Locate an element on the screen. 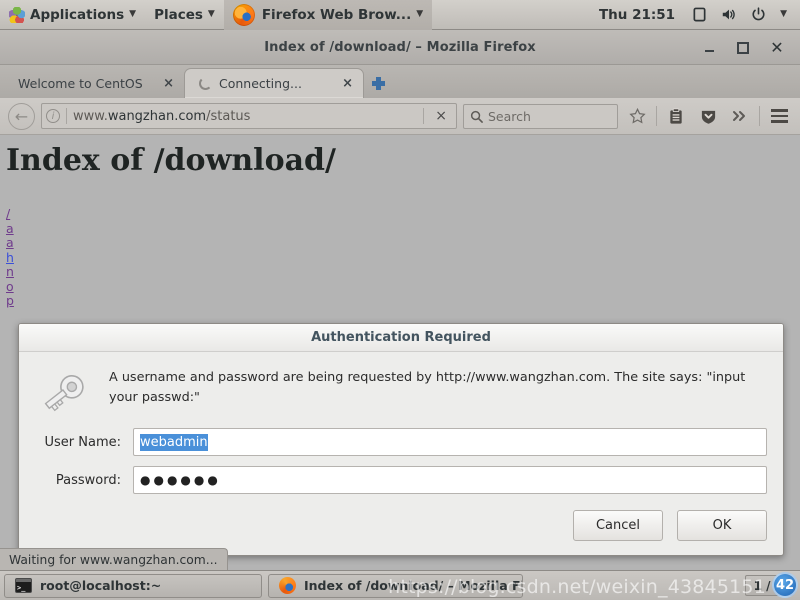 This screenshot has width=800, height=600. pocket-shield-icon is located at coordinates (708, 116).